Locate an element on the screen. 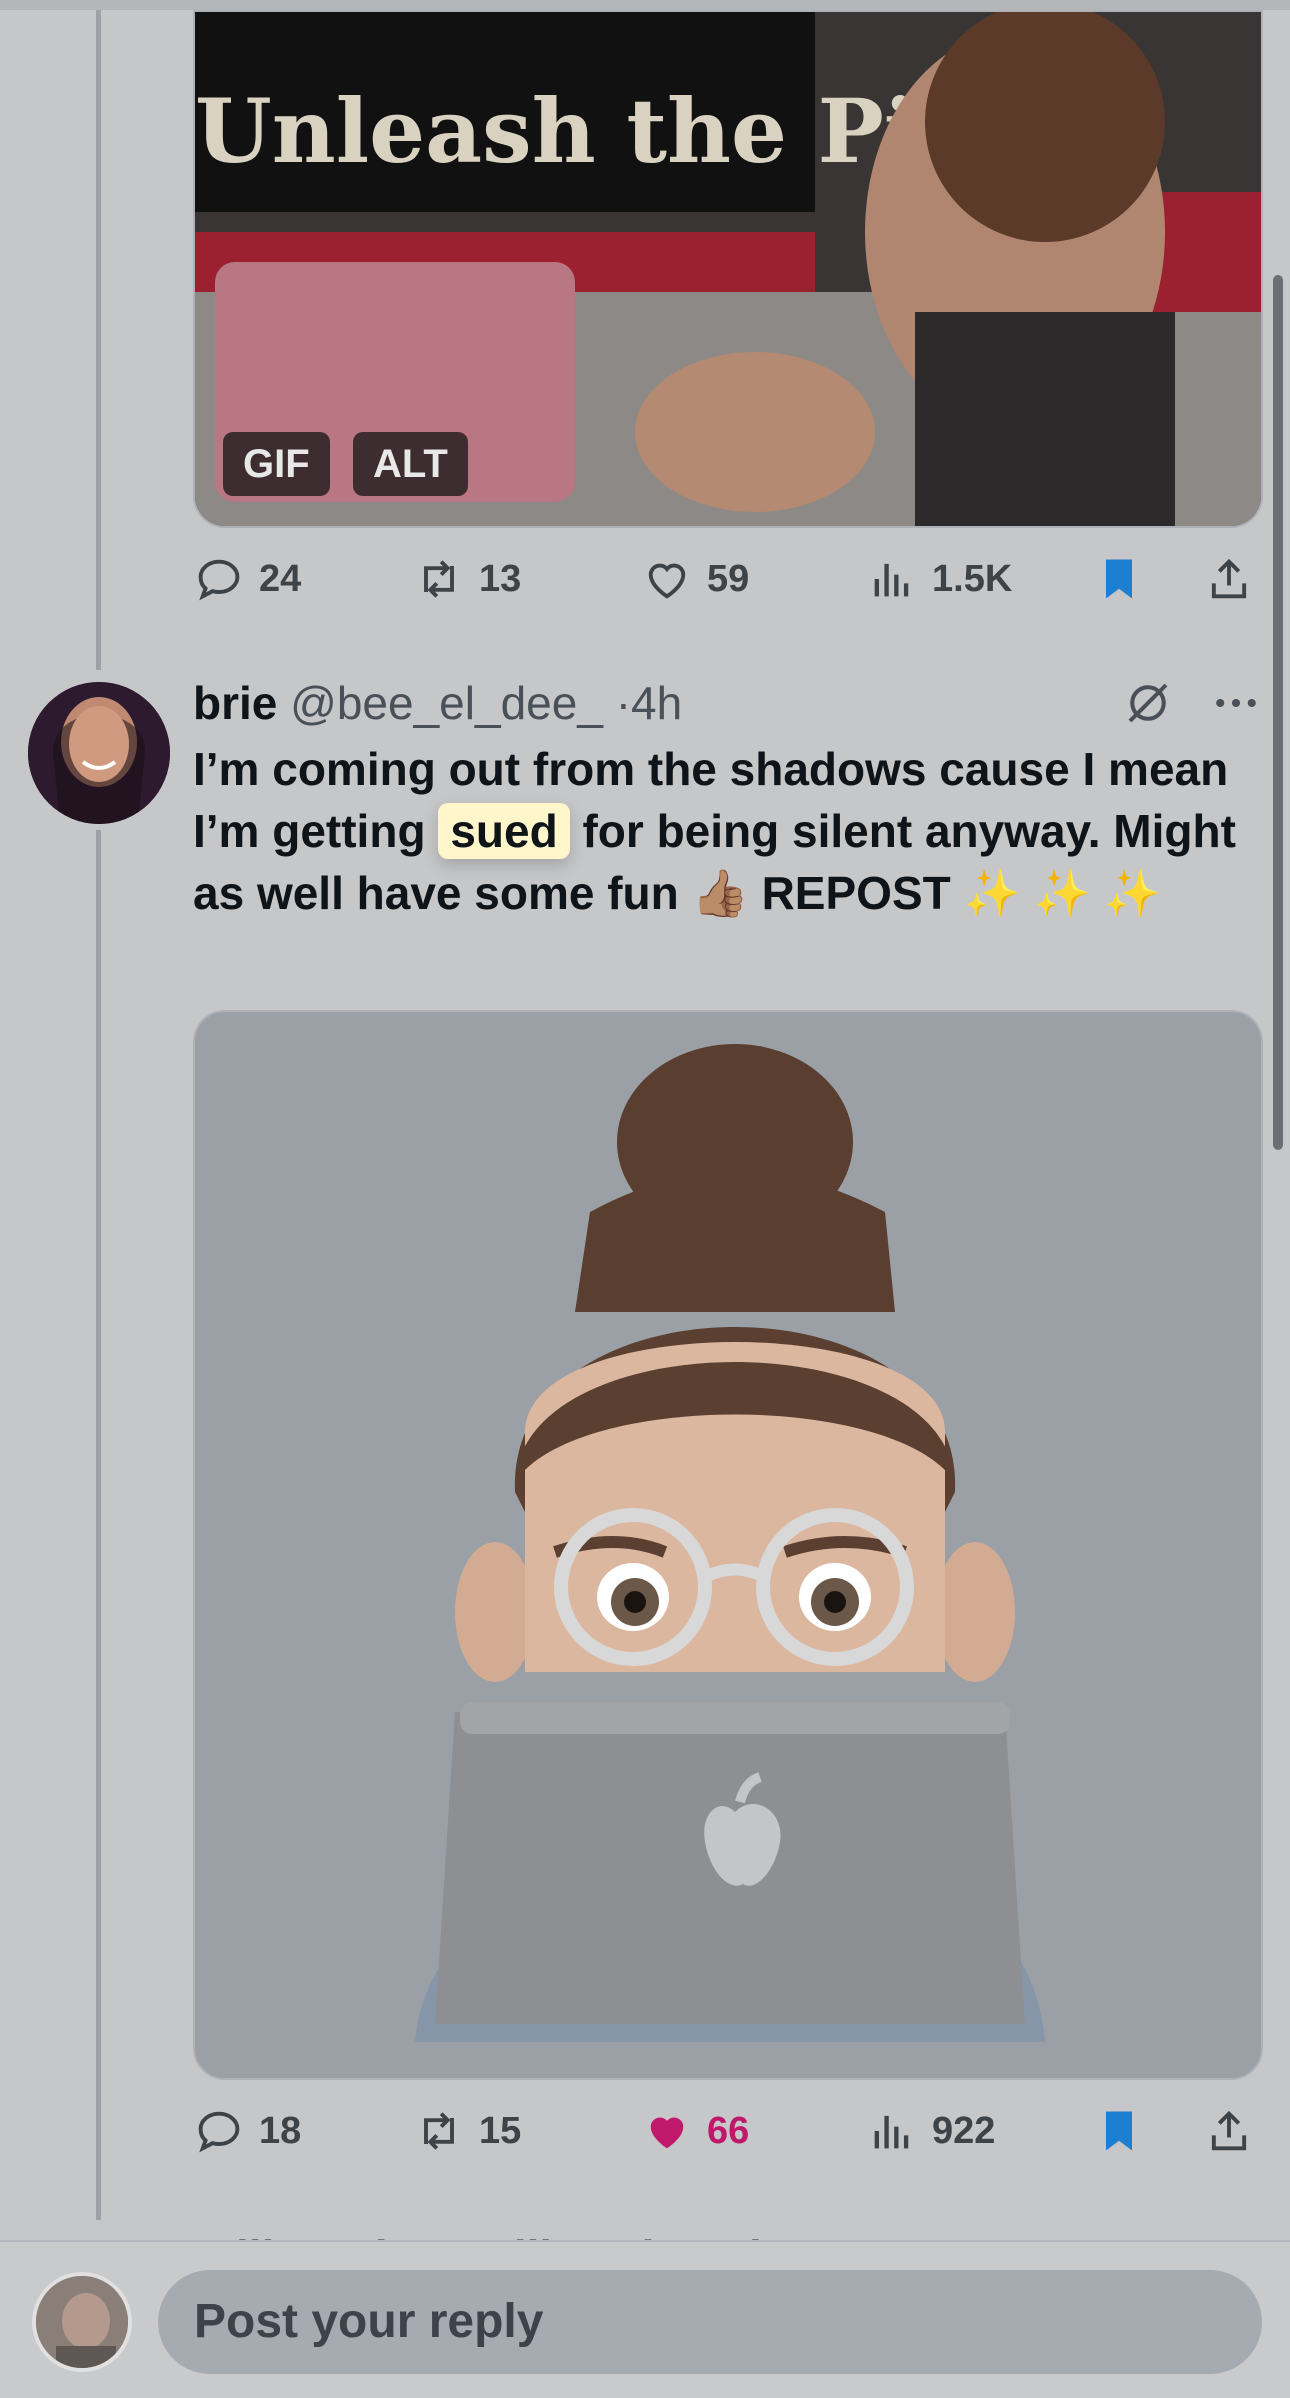 Image resolution: width=1290 pixels, height=2398 pixels. views-button: 1.5K is located at coordinates (939, 579).